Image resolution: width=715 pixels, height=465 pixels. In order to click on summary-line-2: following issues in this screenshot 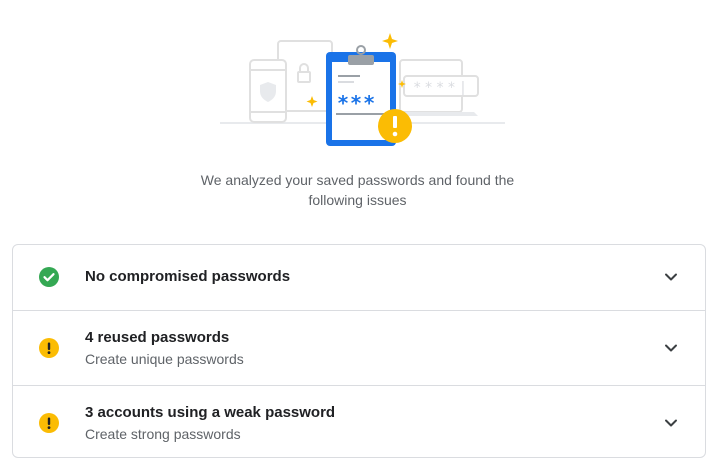, I will do `click(357, 200)`.